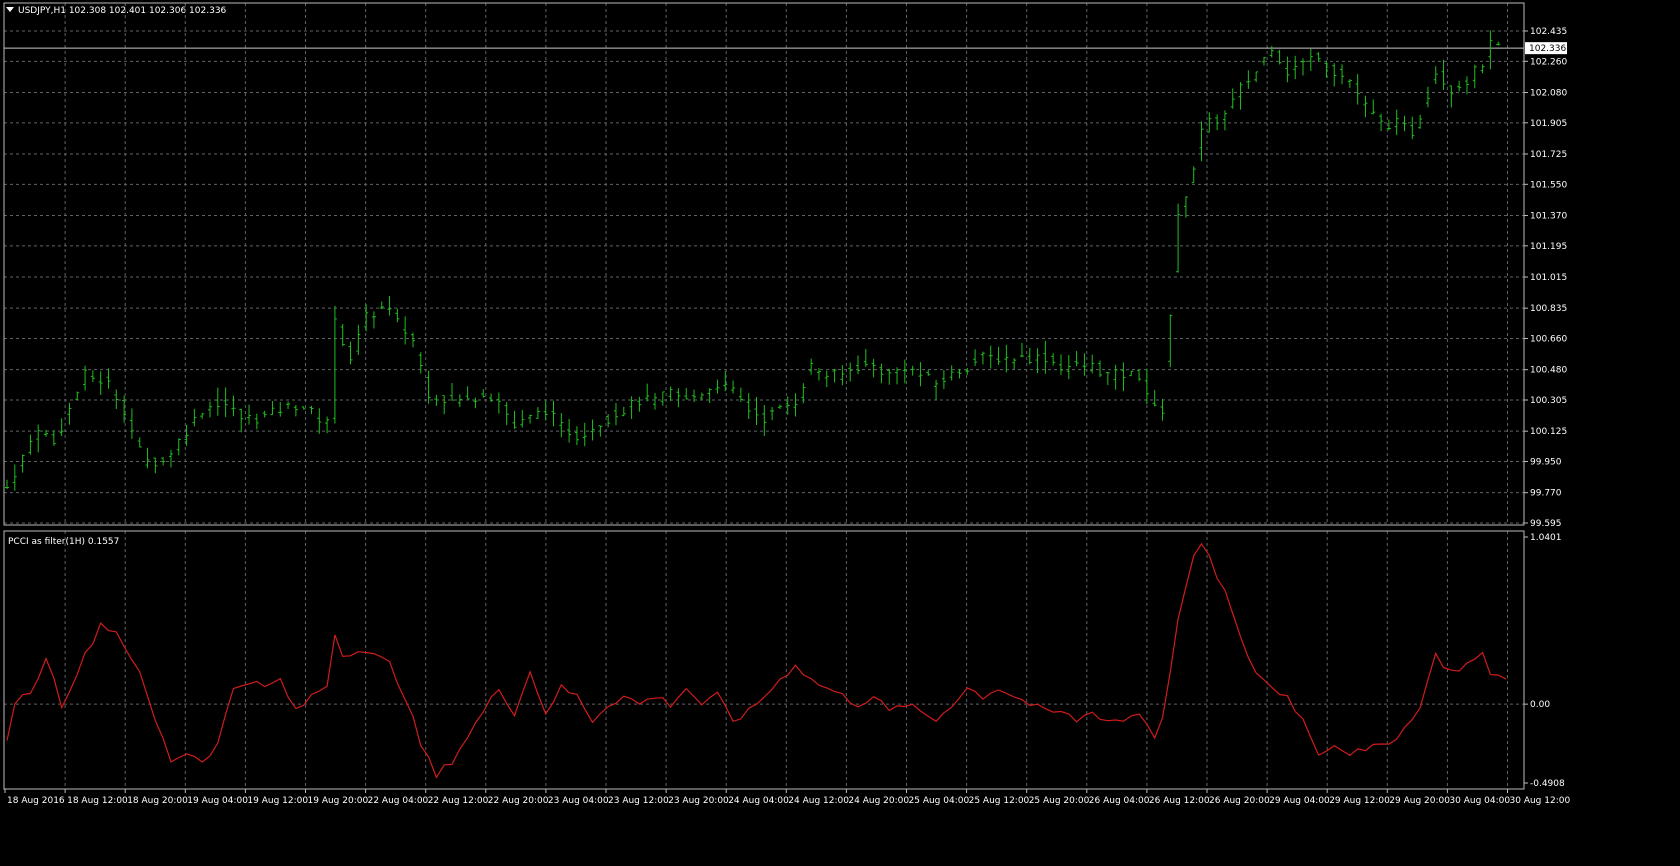  What do you see at coordinates (1548, 401) in the screenshot?
I see `y-tick-label: 100.305` at bounding box center [1548, 401].